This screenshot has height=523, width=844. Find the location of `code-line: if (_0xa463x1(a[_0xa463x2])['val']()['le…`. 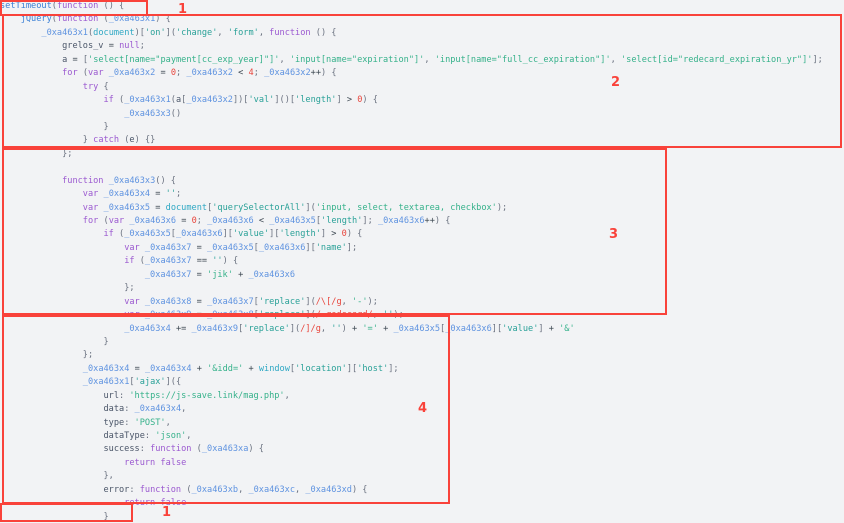

code-line: if (_0xa463x1(a[_0xa463x2])['val']()['le… is located at coordinates (240, 100).